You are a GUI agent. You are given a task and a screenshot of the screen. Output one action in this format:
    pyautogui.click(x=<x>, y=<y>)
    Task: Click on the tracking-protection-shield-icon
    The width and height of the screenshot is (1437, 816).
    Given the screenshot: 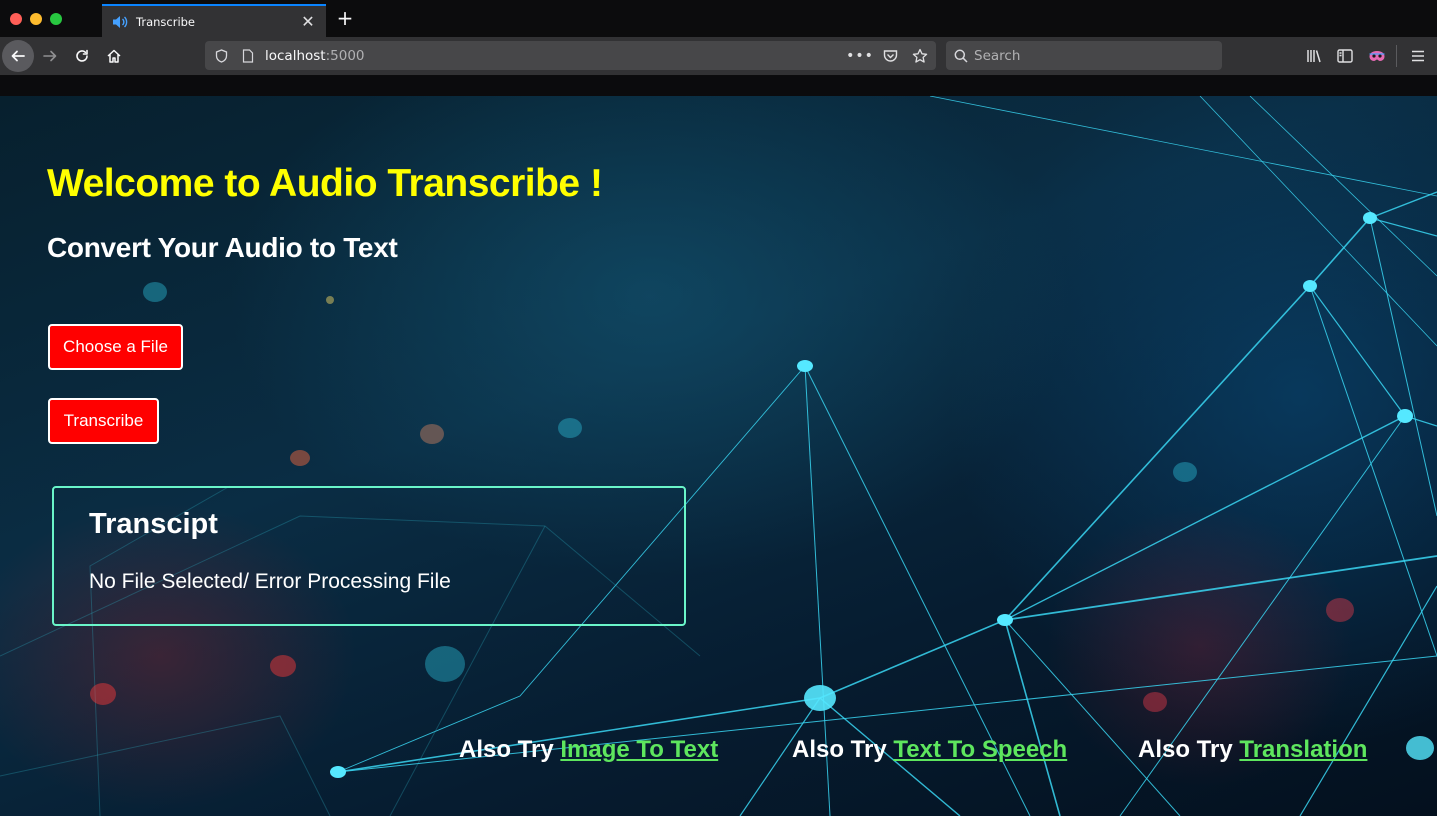 What is the action you would take?
    pyautogui.click(x=221, y=56)
    